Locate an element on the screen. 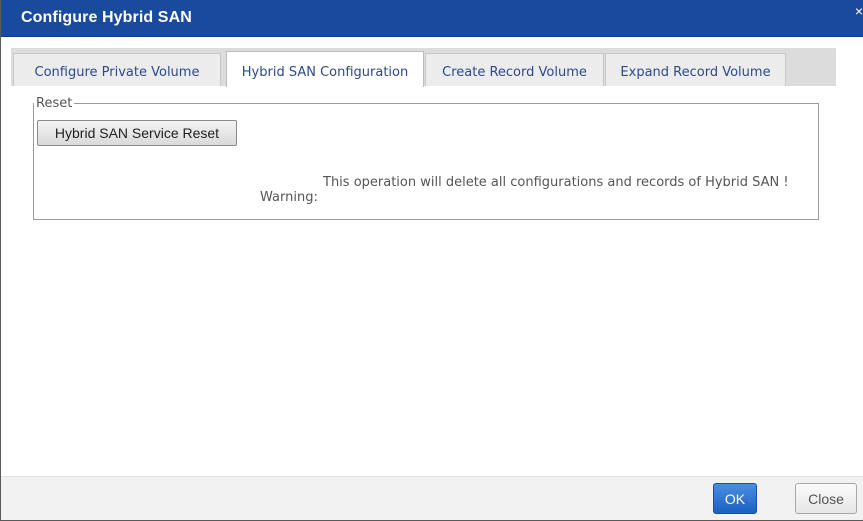 This screenshot has width=863, height=521. dialog-footer: OK Close is located at coordinates (432, 498).